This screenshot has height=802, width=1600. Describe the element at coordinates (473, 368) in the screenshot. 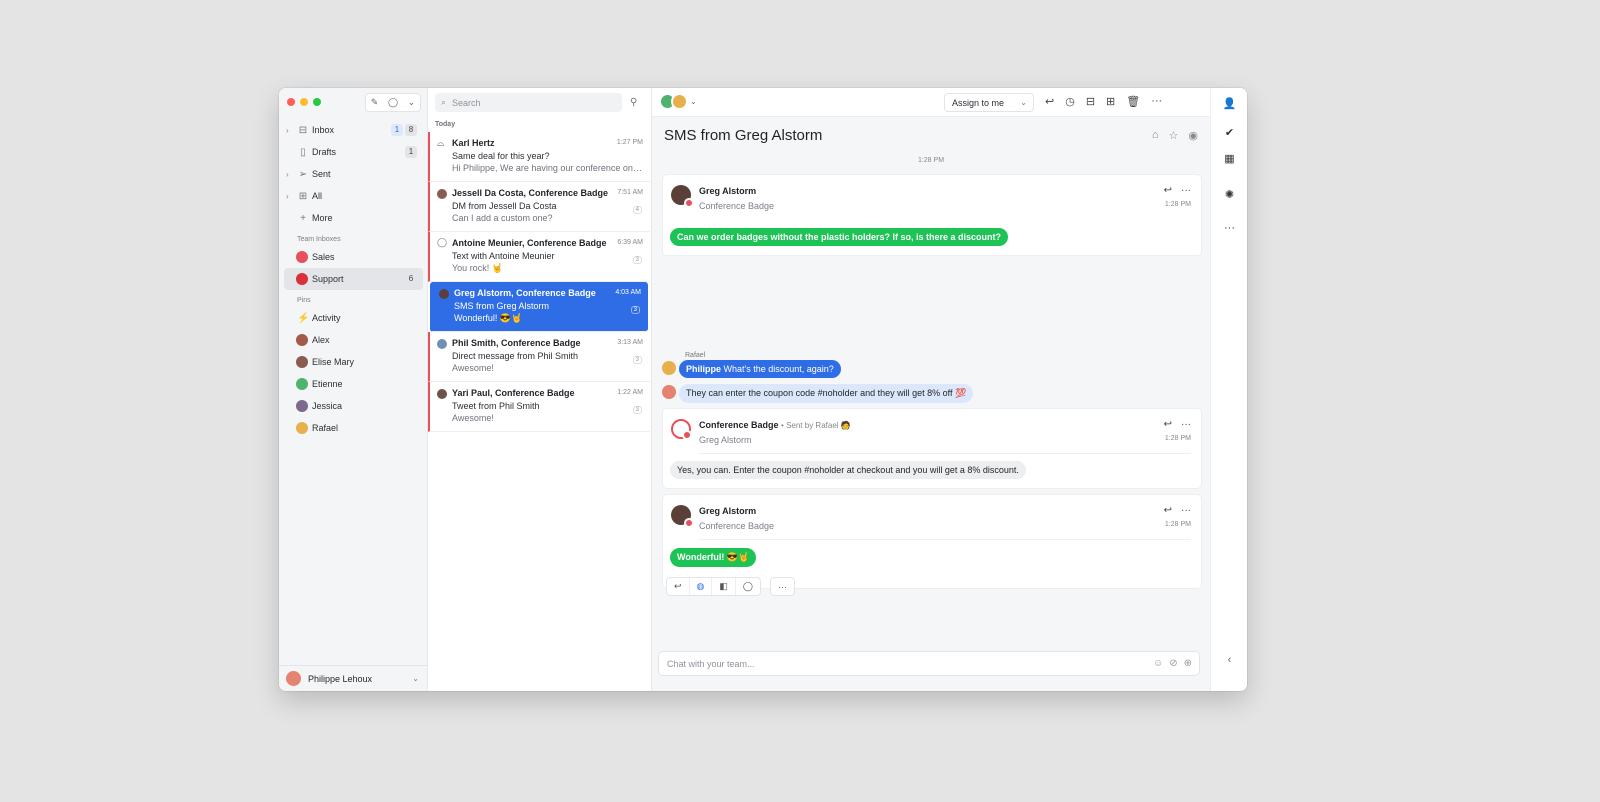

I see `conversation-preview: Awesome!` at that location.